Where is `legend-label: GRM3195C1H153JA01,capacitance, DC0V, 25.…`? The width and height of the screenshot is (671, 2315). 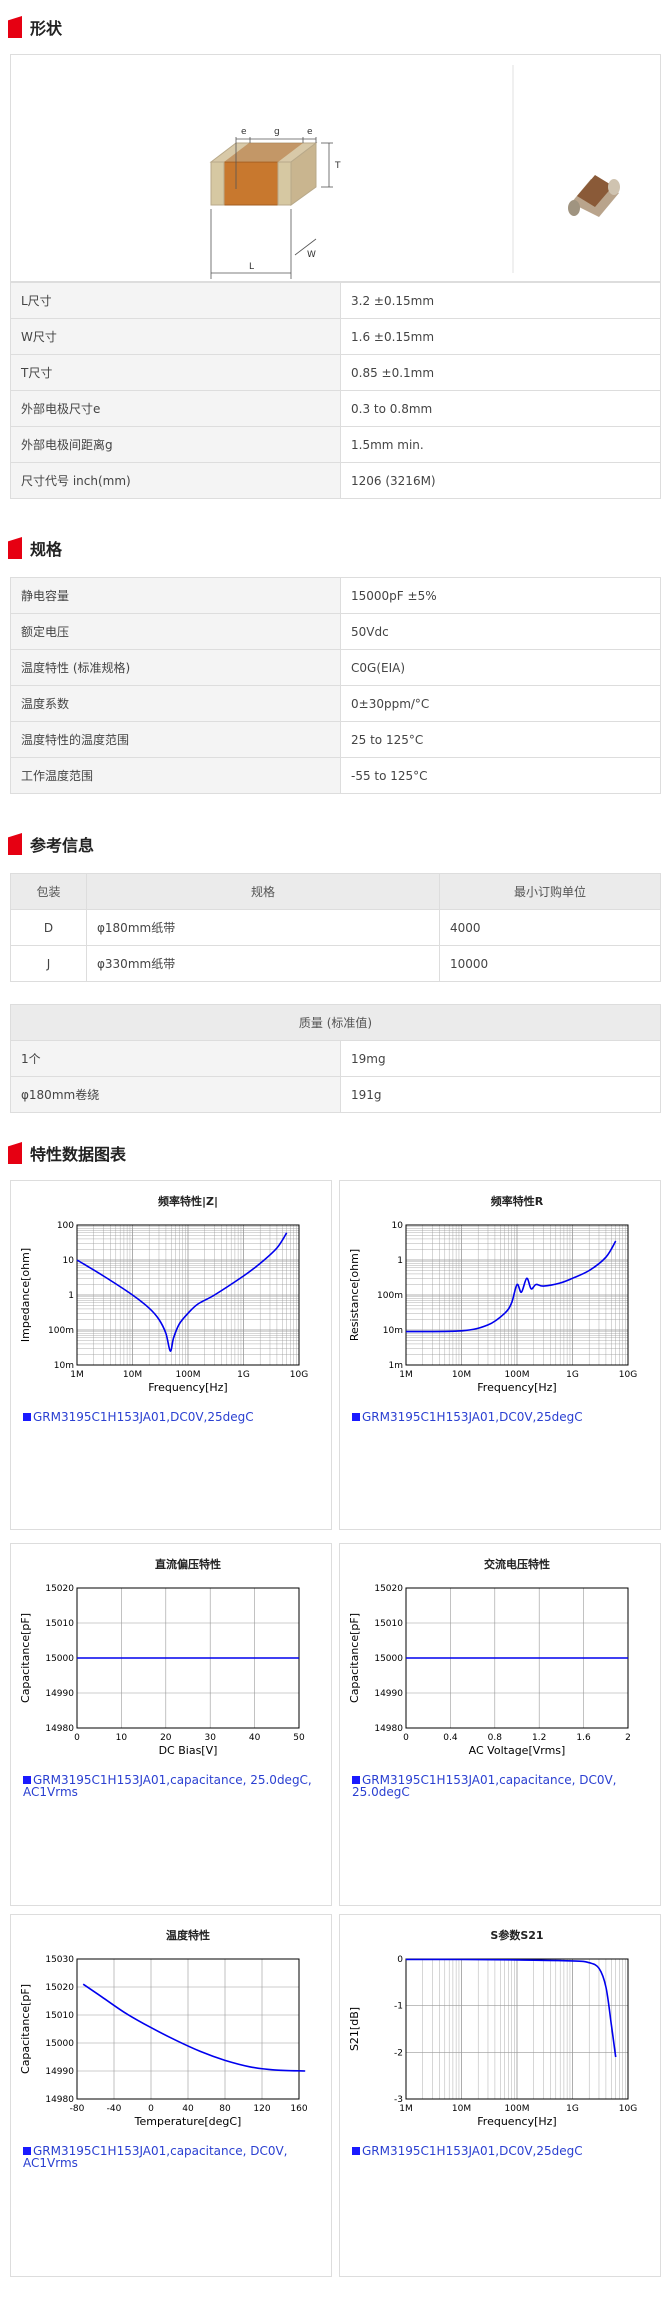 legend-label: GRM3195C1H153JA01,capacitance, DC0V, 25.… is located at coordinates (484, 1786).